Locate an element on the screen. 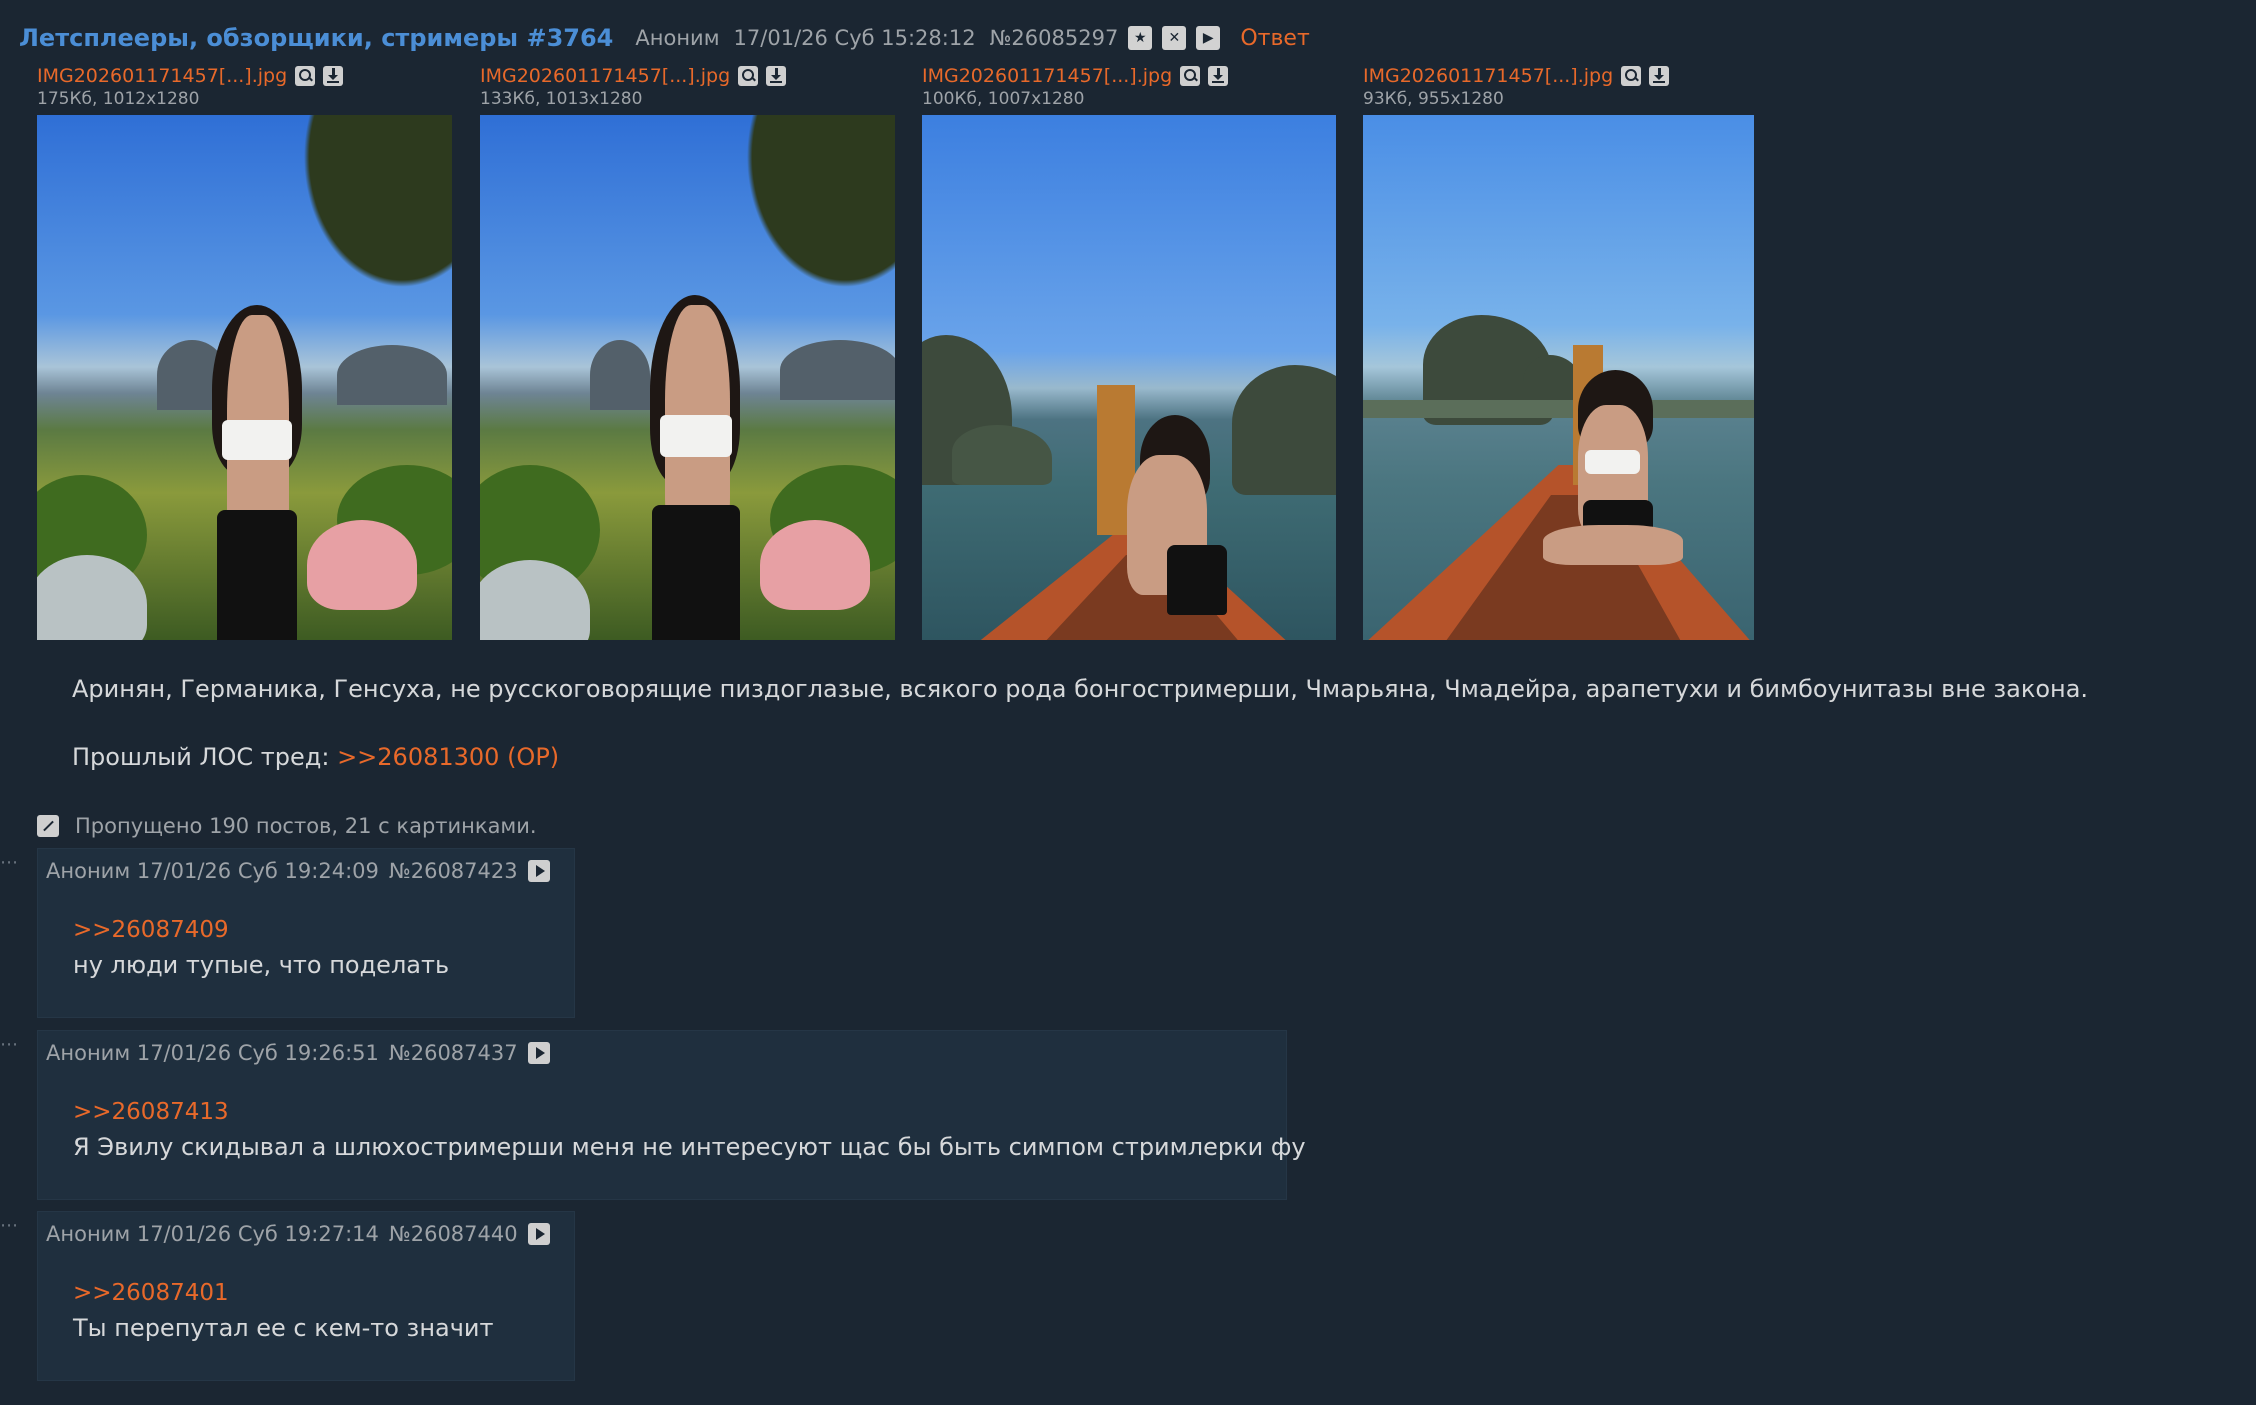  reply-quote-link: >>26087401 is located at coordinates (151, 1293).